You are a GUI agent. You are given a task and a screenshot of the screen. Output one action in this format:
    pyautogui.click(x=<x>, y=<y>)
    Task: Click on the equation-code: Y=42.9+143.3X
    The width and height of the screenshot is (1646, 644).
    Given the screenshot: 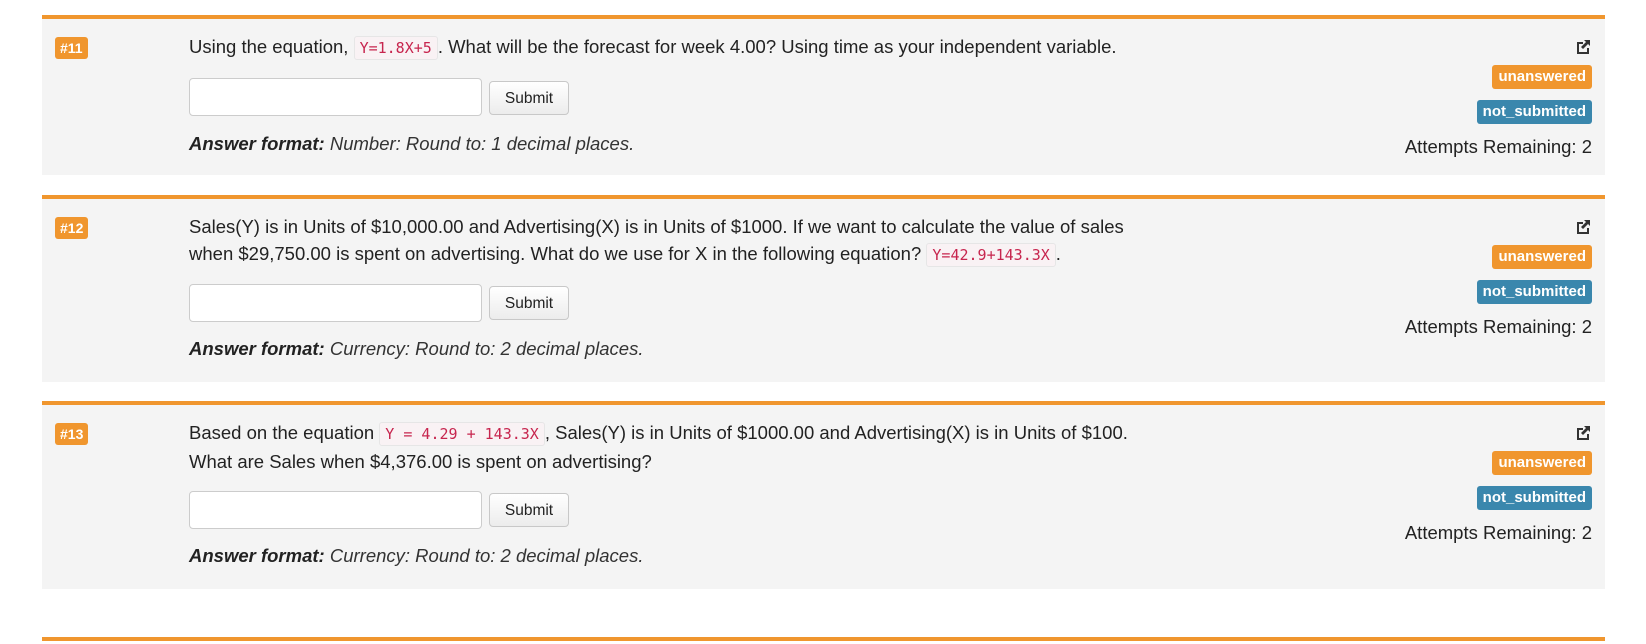 What is the action you would take?
    pyautogui.click(x=991, y=255)
    